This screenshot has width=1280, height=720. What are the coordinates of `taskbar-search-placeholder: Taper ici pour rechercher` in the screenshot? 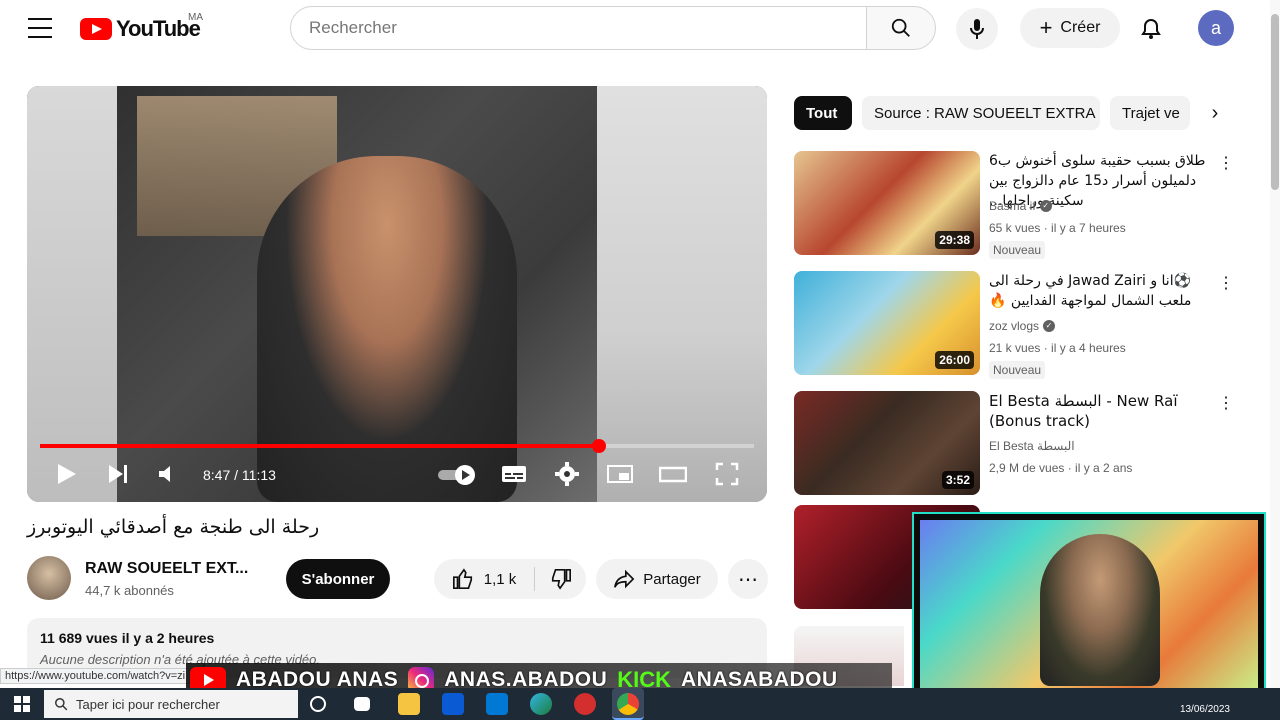 It's located at (148, 704).